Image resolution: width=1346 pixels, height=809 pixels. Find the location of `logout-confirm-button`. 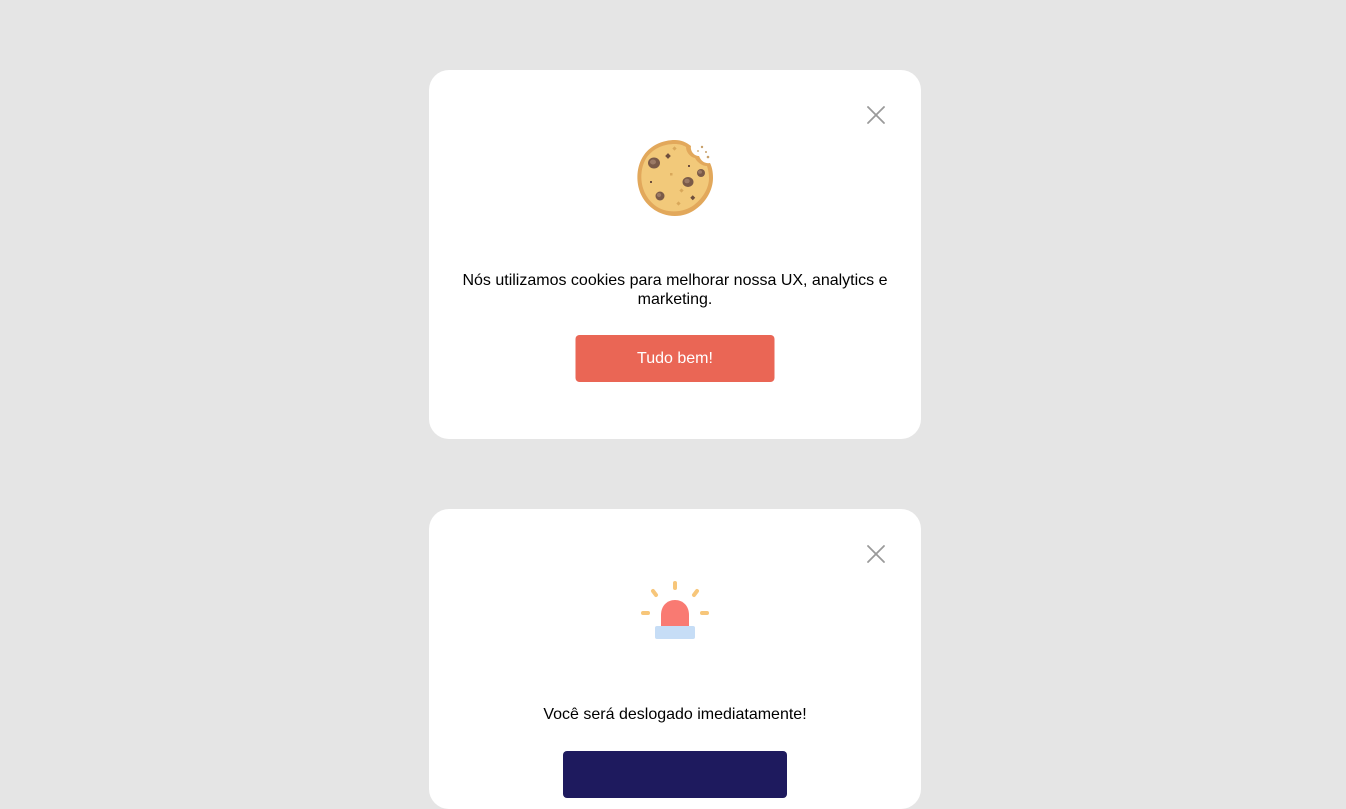

logout-confirm-button is located at coordinates (675, 774).